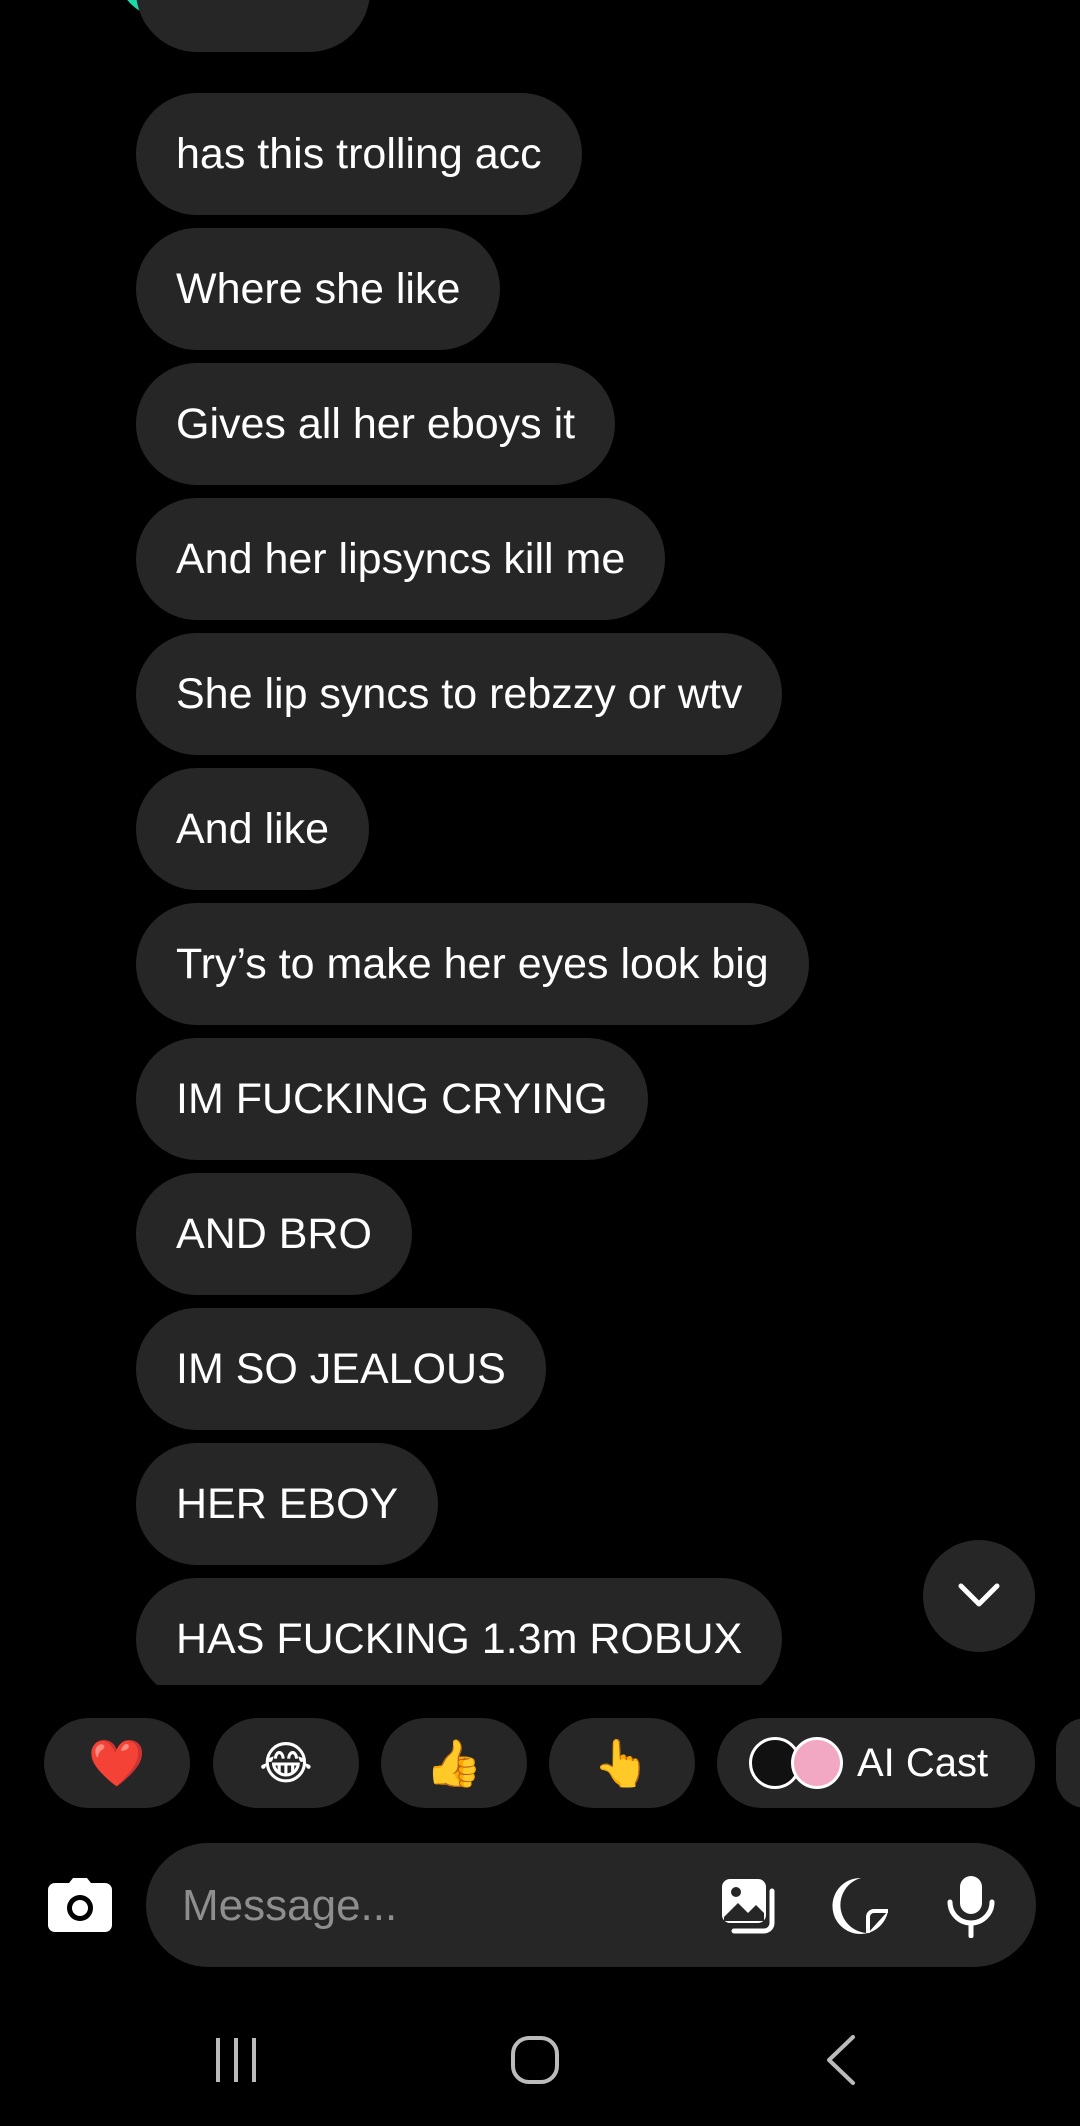 The image size is (1080, 2126). I want to click on message-text: IM SO JEALOUS, so click(341, 1368).